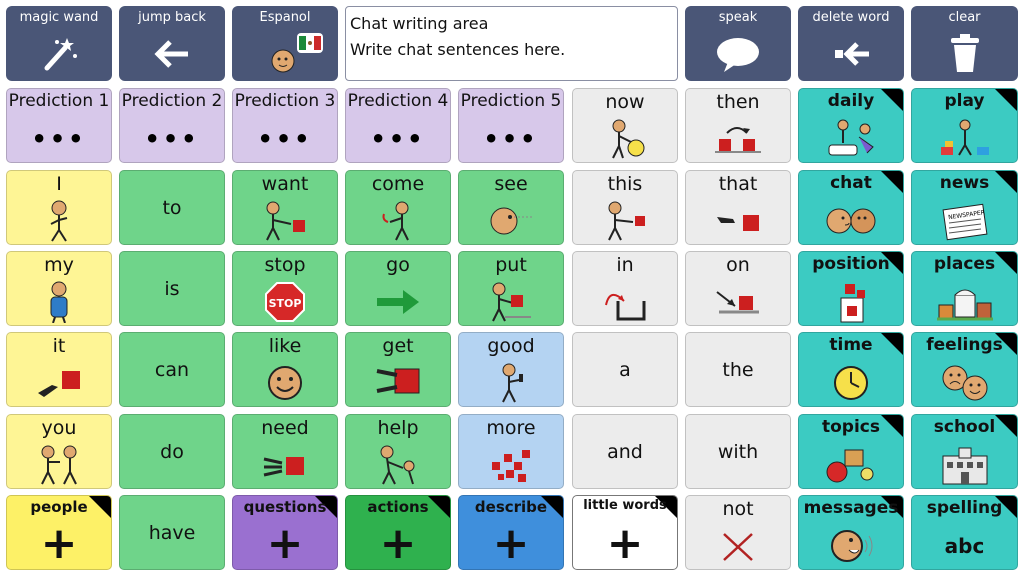 The width and height of the screenshot is (1024, 576). I want to click on category-describe: describe +, so click(511, 532).